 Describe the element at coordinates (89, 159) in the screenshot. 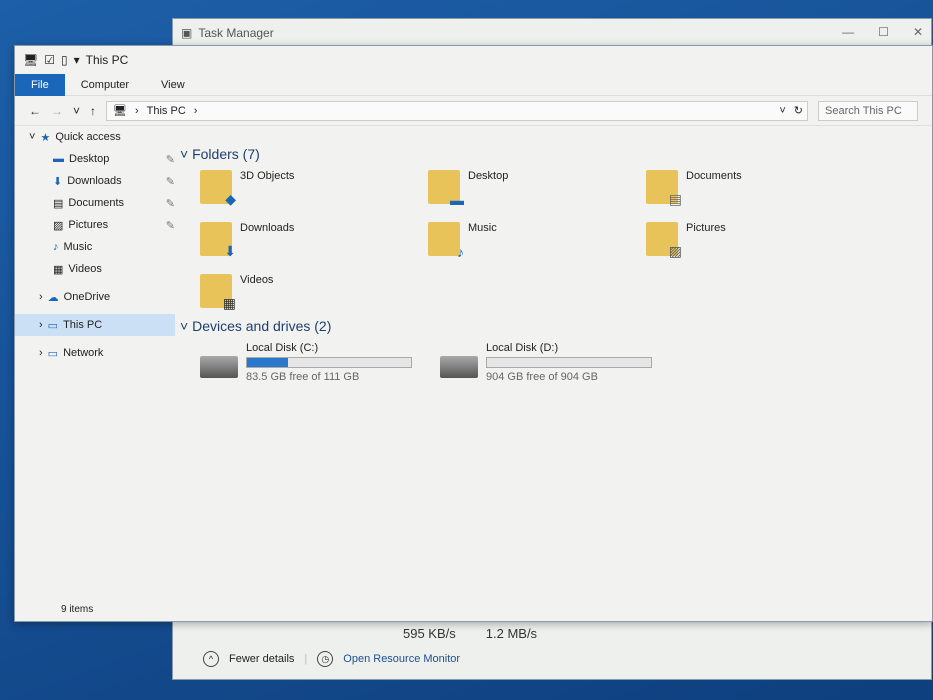

I see `nav-label: Desktop` at that location.